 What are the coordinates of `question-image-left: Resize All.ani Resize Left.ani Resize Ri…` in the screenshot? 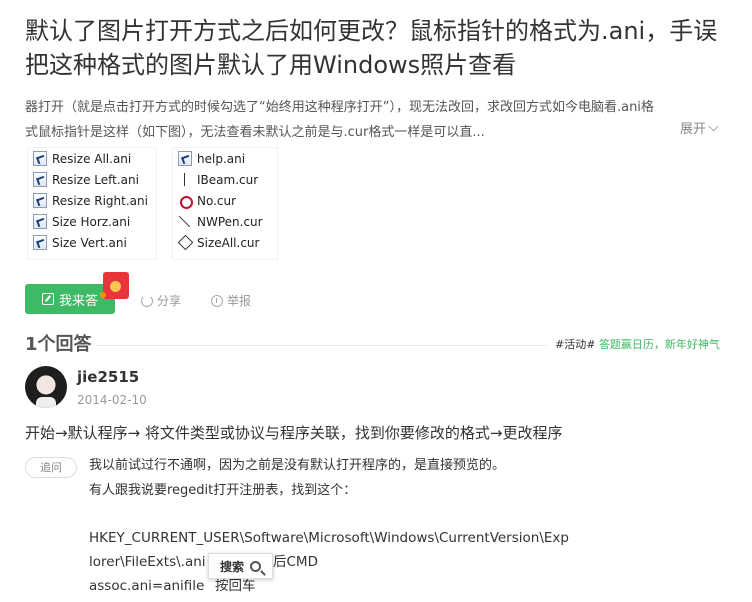 It's located at (92, 203).